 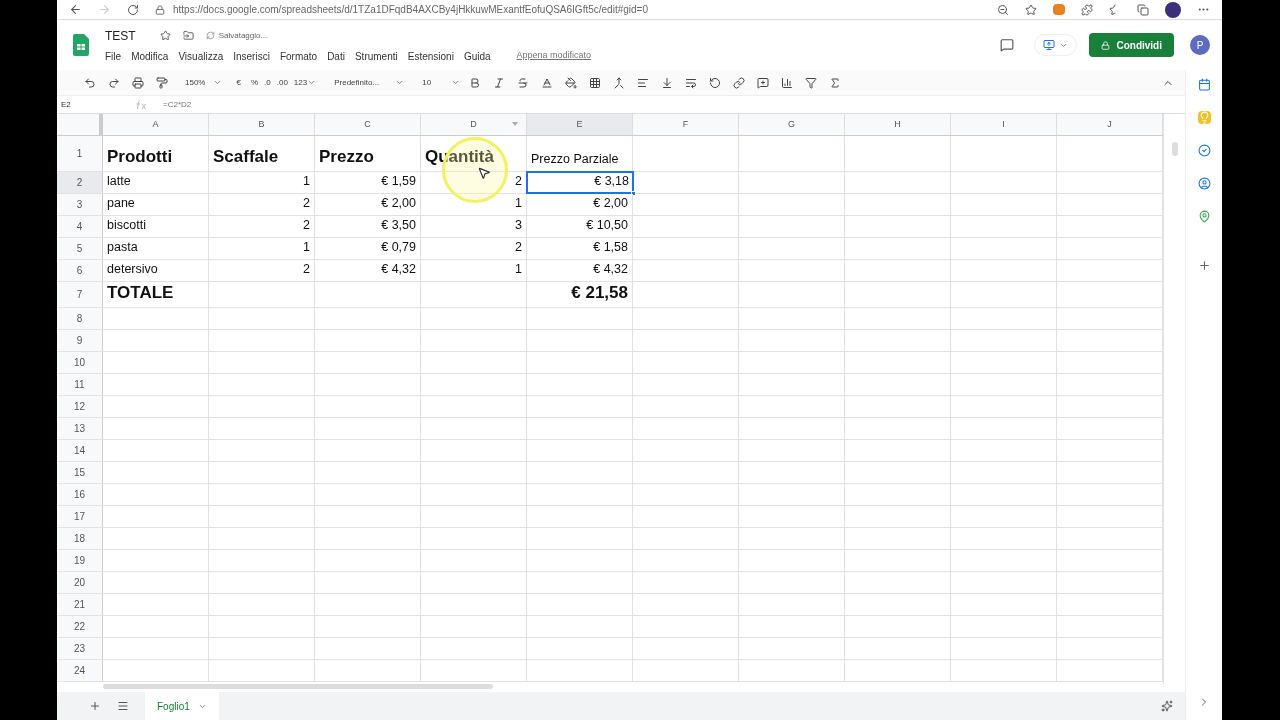 What do you see at coordinates (441, 82) in the screenshot?
I see `font-size-dropdown: 10` at bounding box center [441, 82].